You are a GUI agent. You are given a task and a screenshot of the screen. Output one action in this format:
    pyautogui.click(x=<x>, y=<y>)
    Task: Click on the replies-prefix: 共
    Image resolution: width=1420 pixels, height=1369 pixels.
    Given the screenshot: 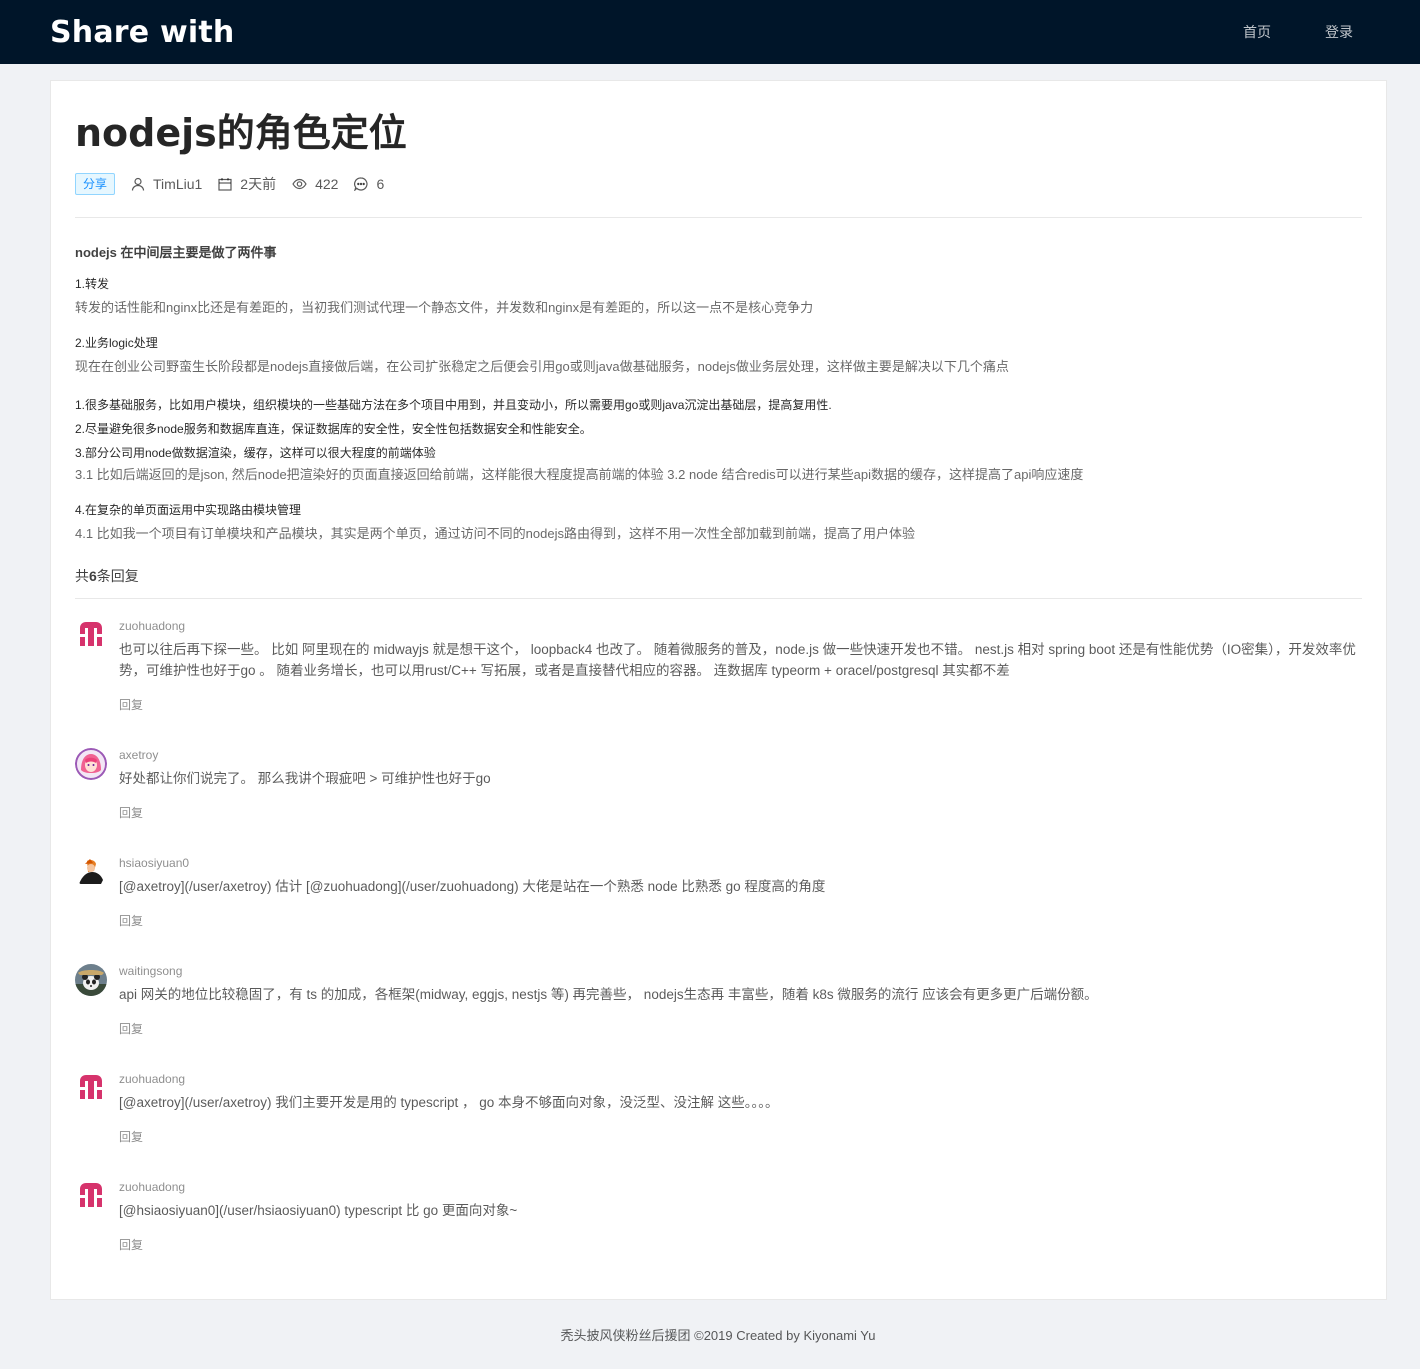 What is the action you would take?
    pyautogui.click(x=82, y=576)
    